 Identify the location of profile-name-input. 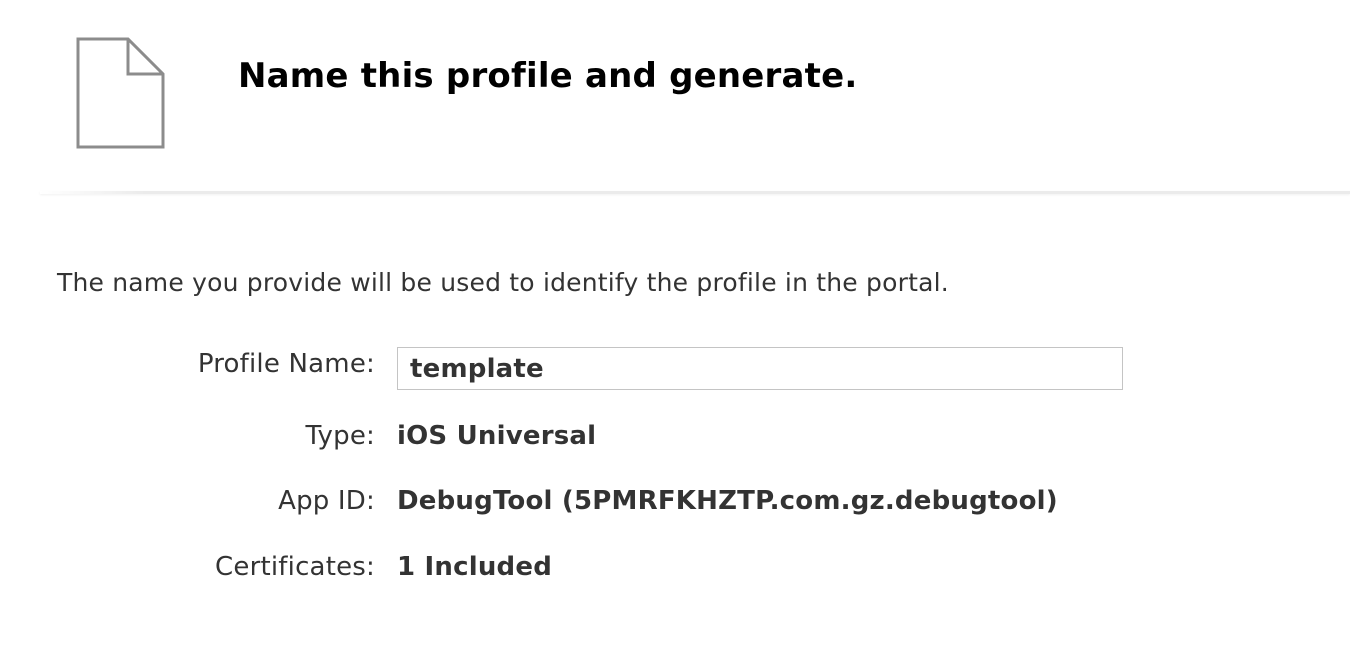
(760, 368).